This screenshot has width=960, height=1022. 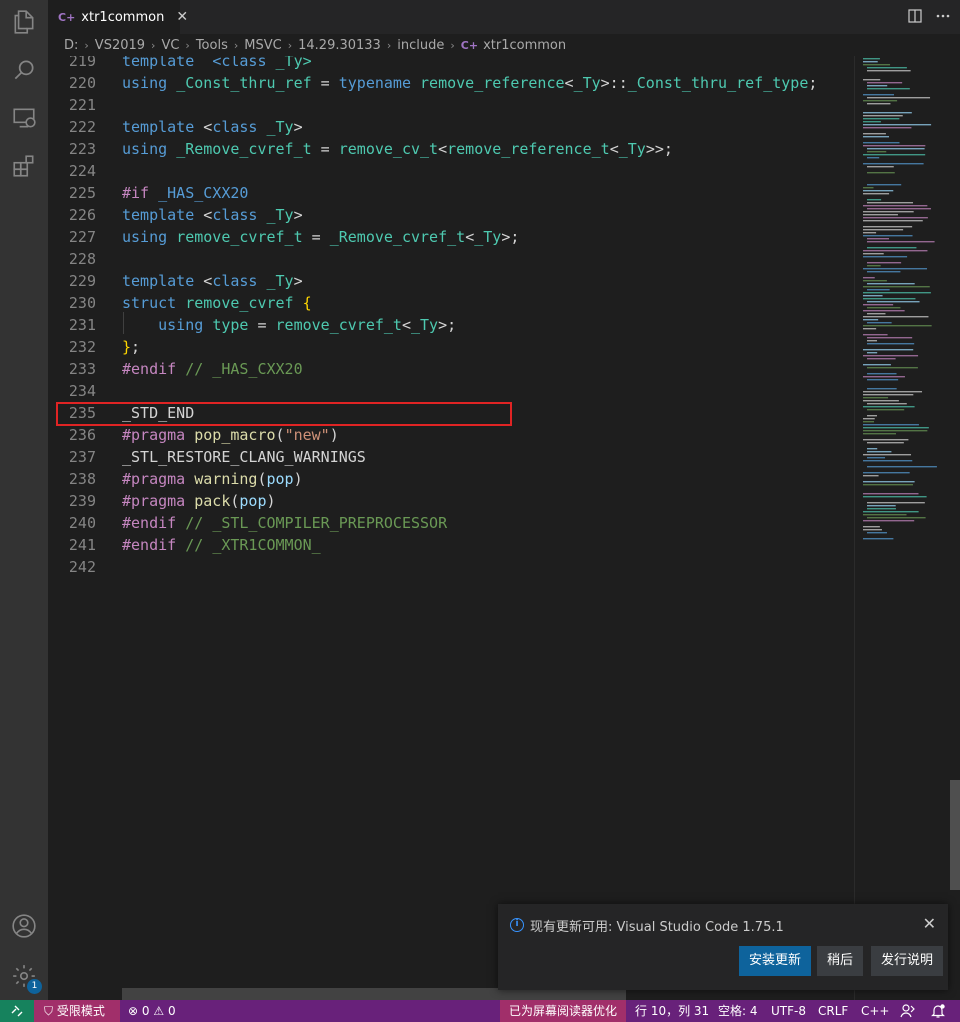 What do you see at coordinates (929, 923) in the screenshot?
I see `notification-close-icon: ✕` at bounding box center [929, 923].